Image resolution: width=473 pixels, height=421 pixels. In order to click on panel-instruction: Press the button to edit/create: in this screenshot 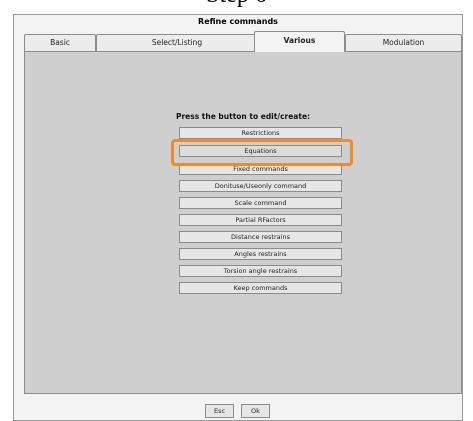, I will do `click(243, 116)`.